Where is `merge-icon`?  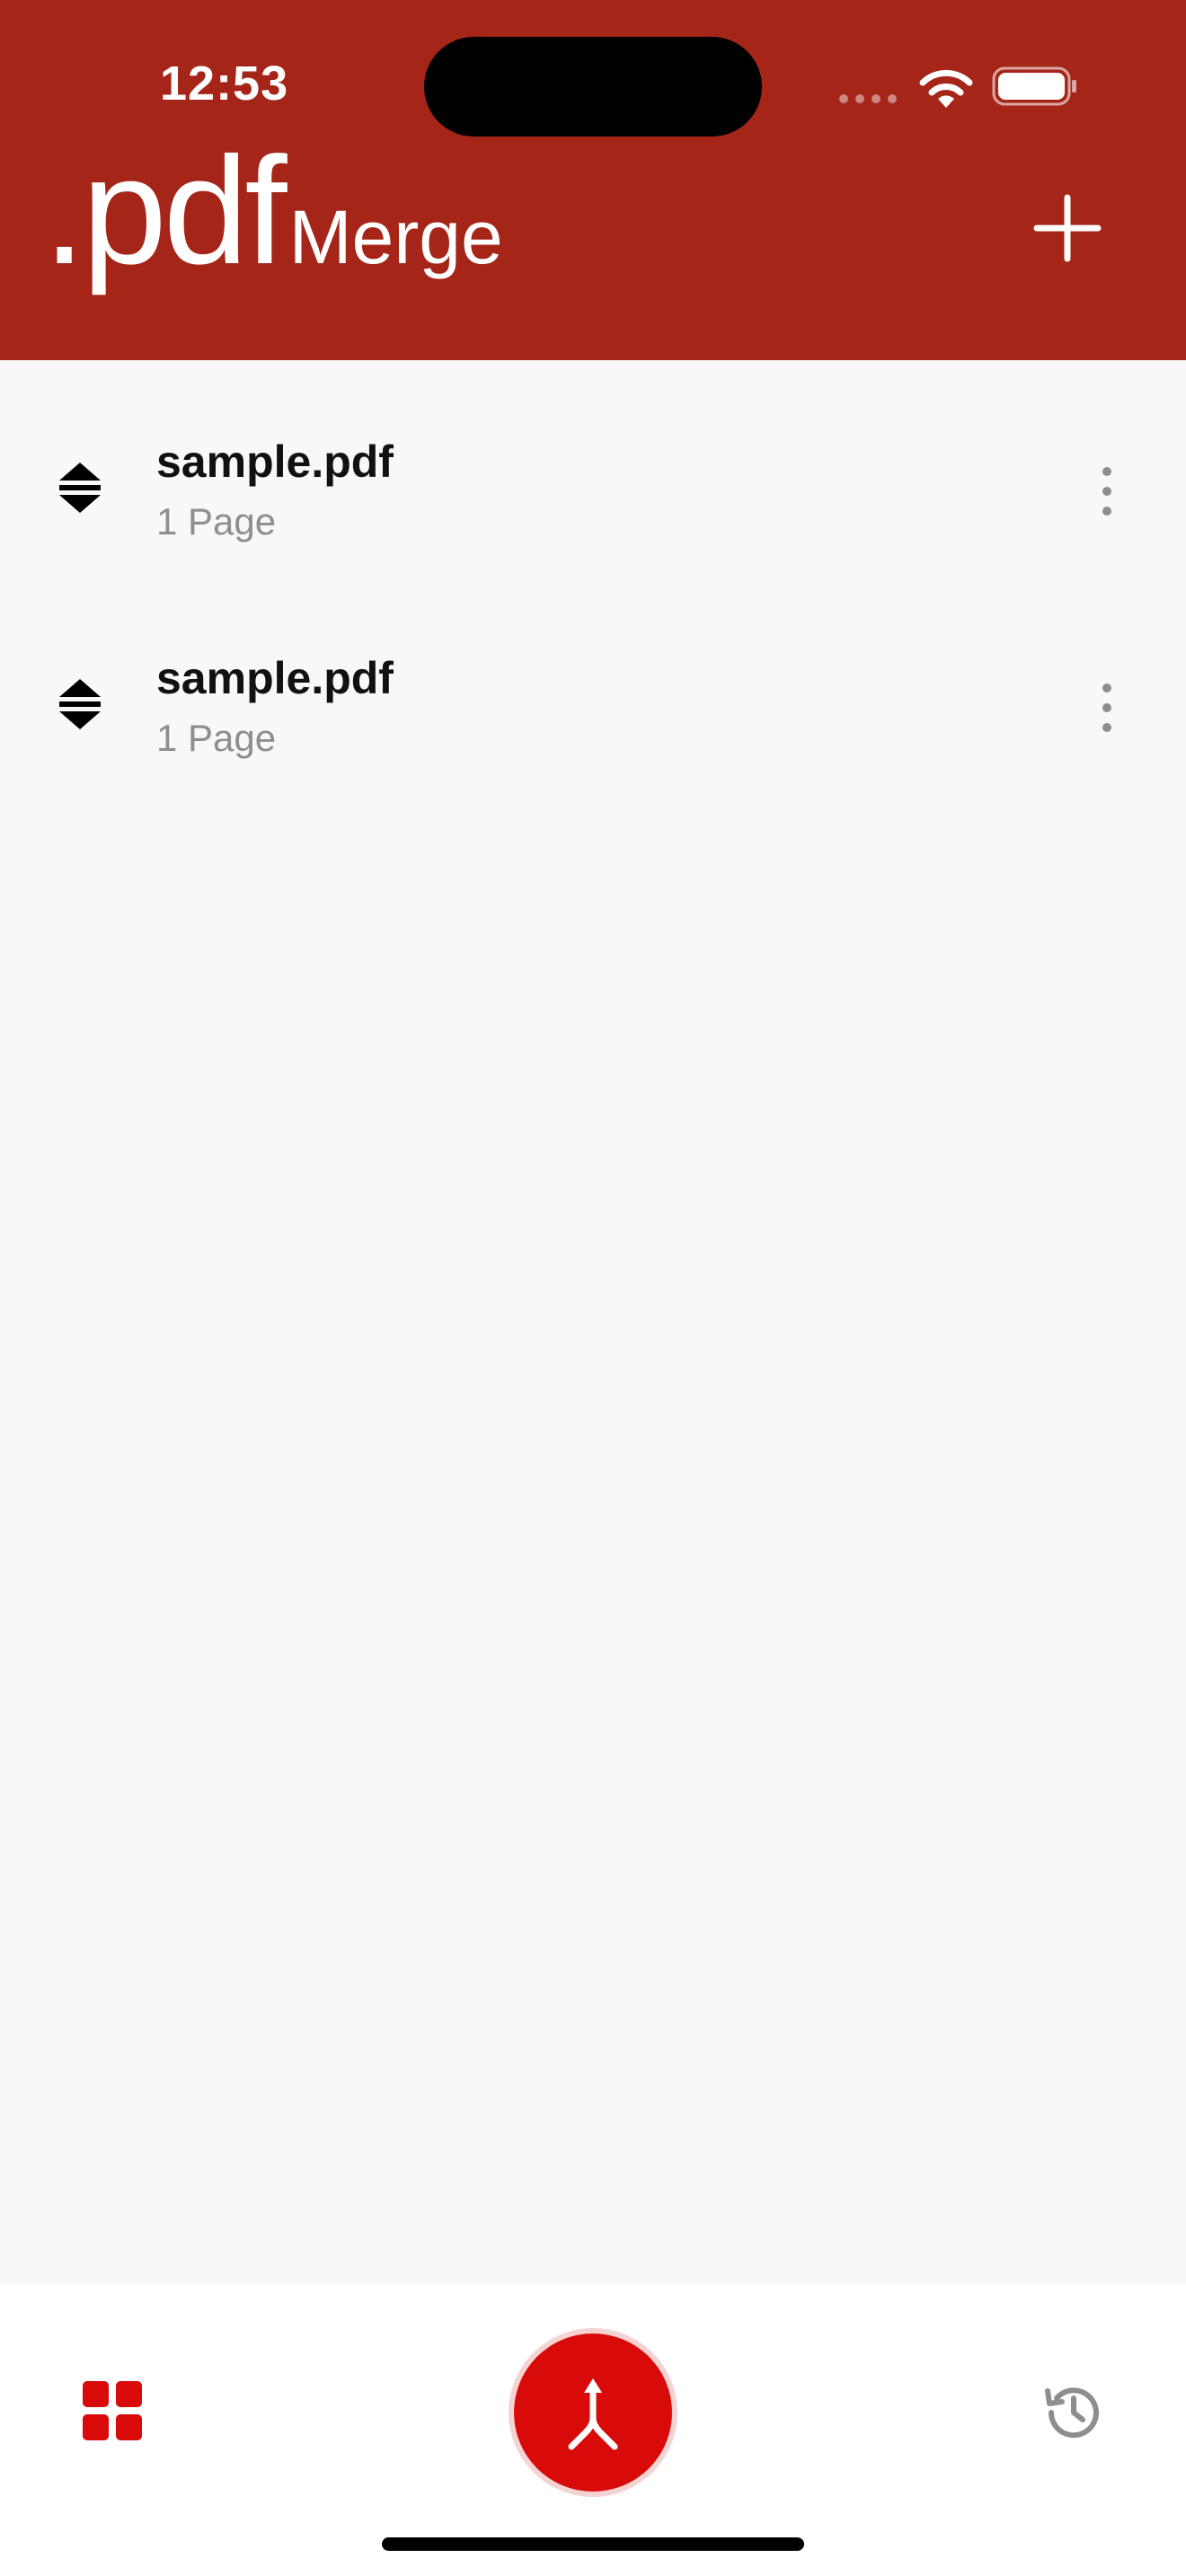
merge-icon is located at coordinates (593, 2414).